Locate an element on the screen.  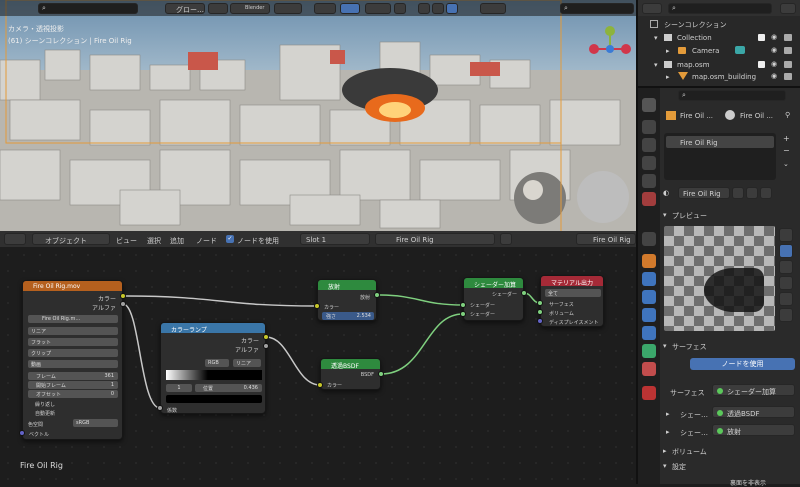
auto-refresh-checkbox: 自動更新 is located at coordinates (45, 413).